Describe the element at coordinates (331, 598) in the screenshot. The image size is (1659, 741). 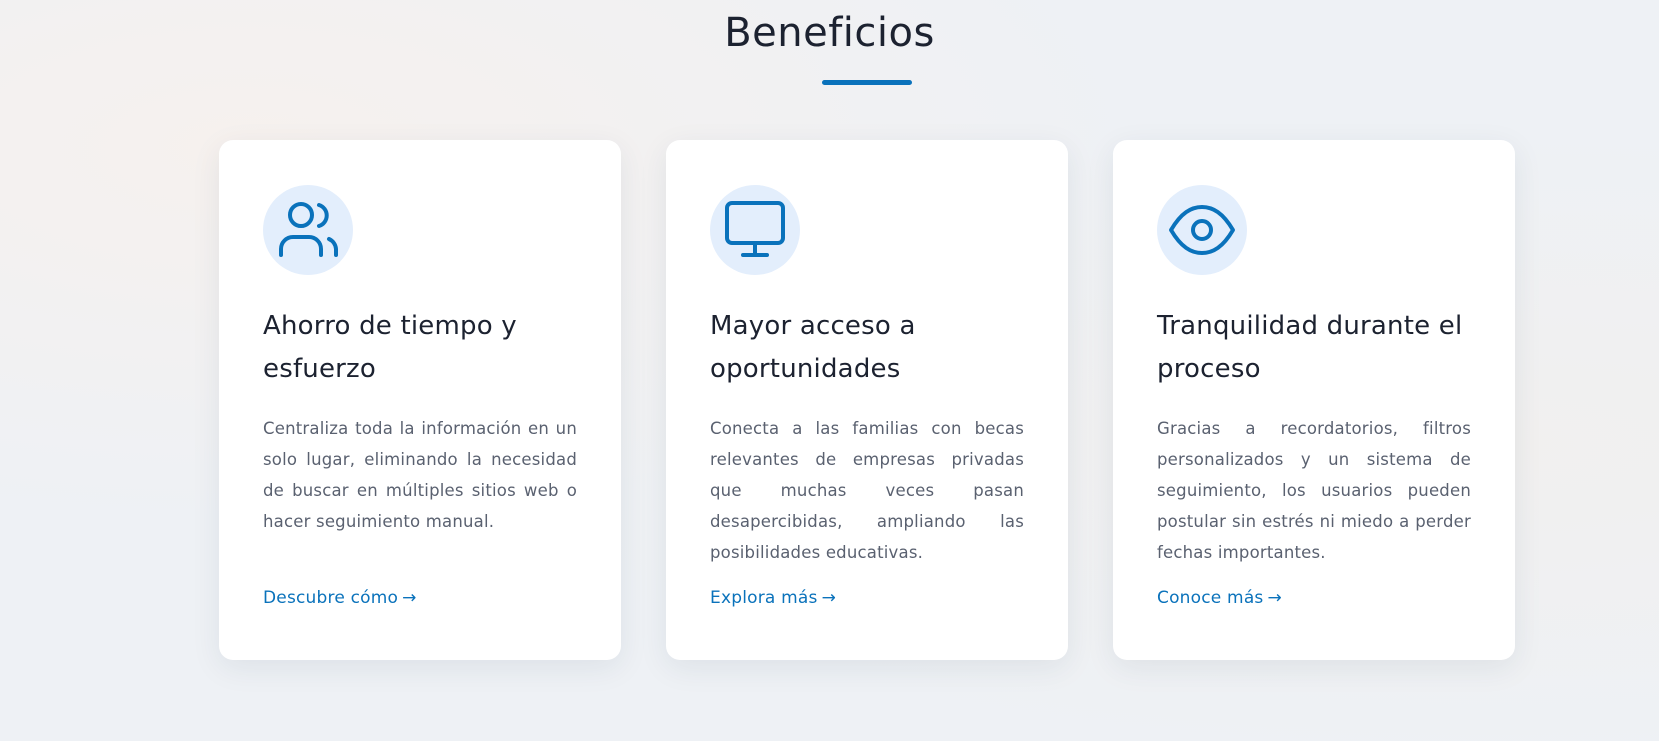
I see `link-label: Descubre cómo` at that location.